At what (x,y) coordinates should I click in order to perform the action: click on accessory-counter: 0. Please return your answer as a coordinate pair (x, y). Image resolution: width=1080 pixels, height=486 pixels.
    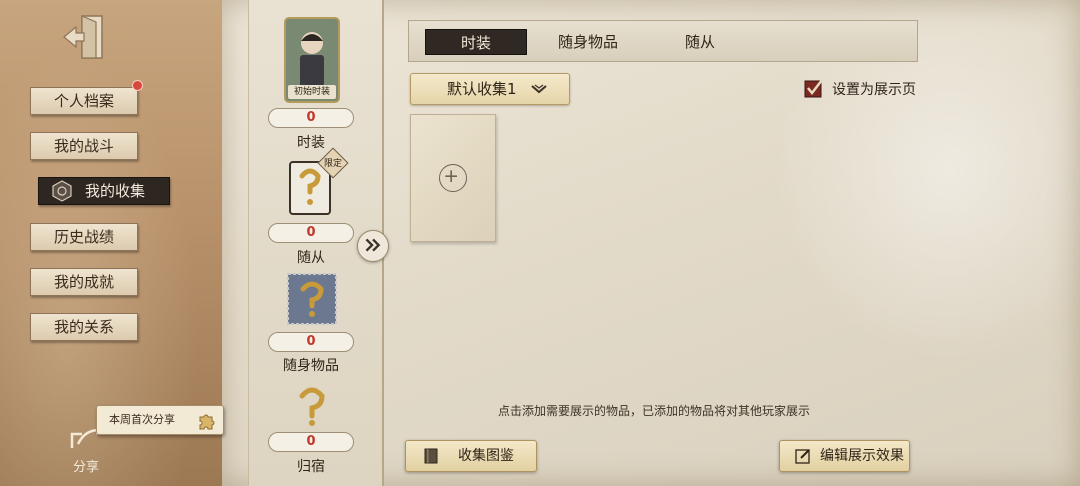
    Looking at the image, I should click on (311, 342).